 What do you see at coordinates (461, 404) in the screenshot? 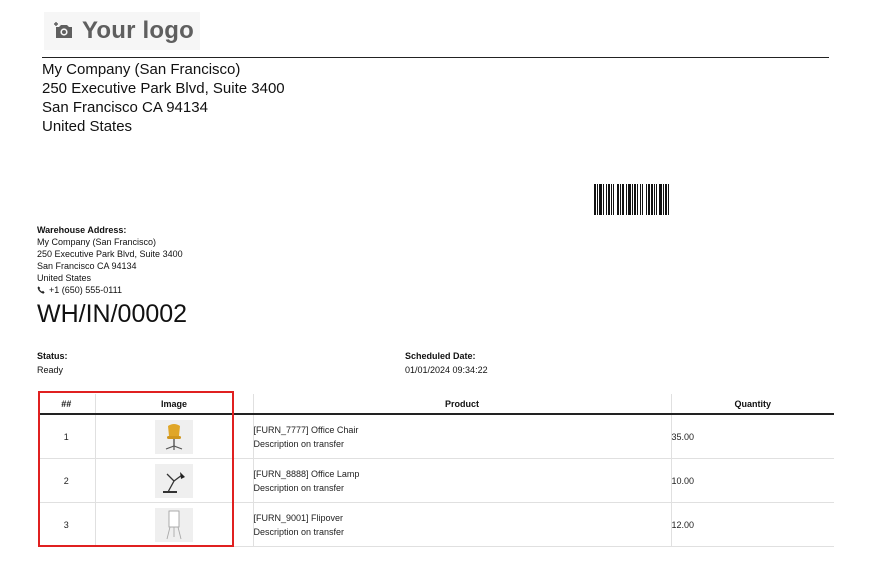
I see `header-product: Product` at bounding box center [461, 404].